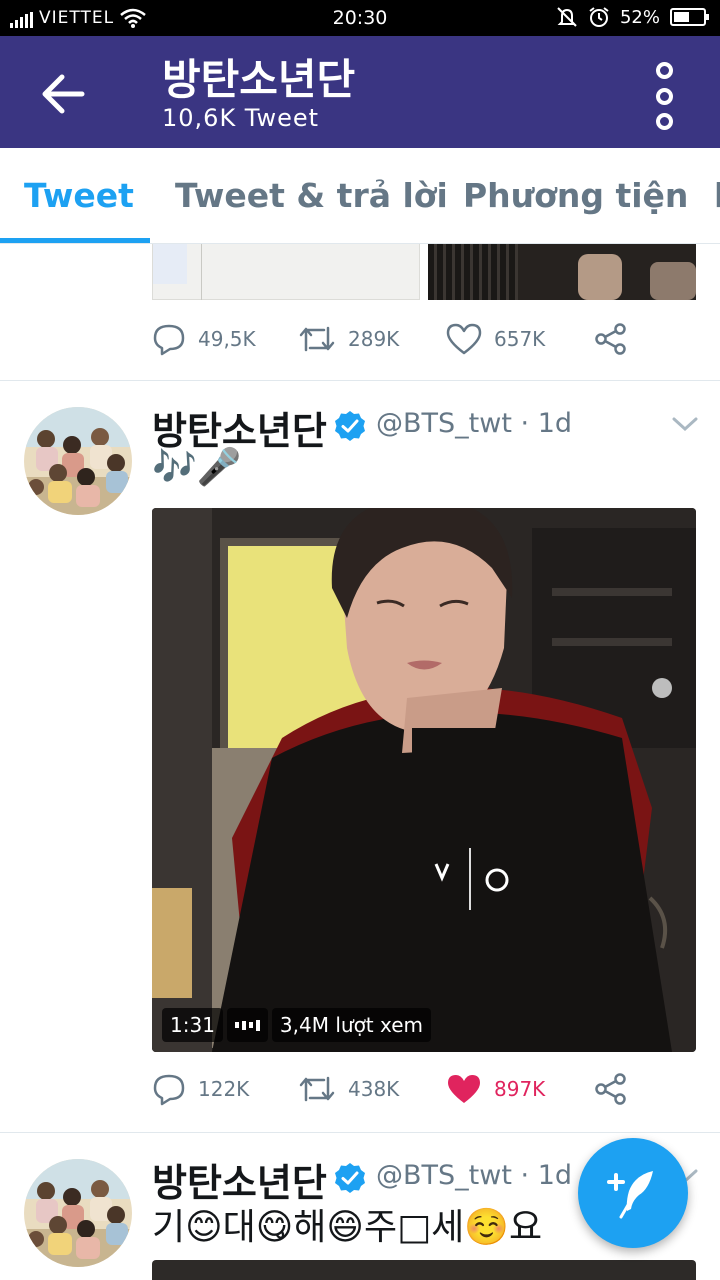 The height and width of the screenshot is (1280, 720). I want to click on video-duration: 1:31, so click(192, 1025).